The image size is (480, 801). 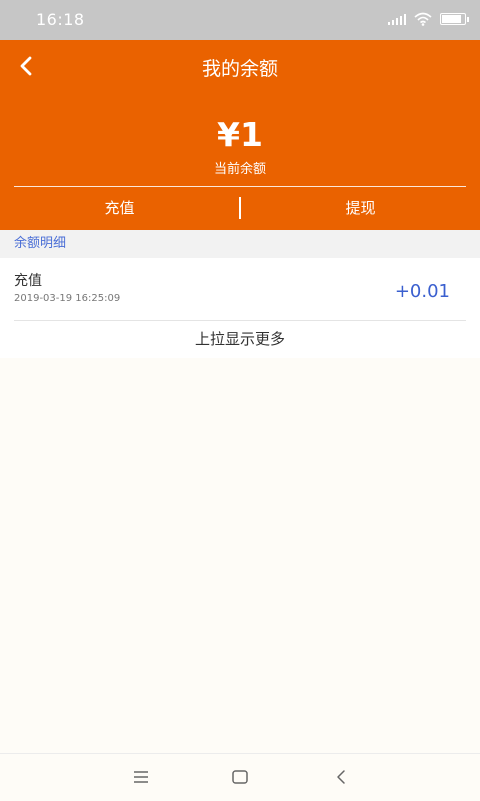 What do you see at coordinates (141, 777) in the screenshot?
I see `menu-icon` at bounding box center [141, 777].